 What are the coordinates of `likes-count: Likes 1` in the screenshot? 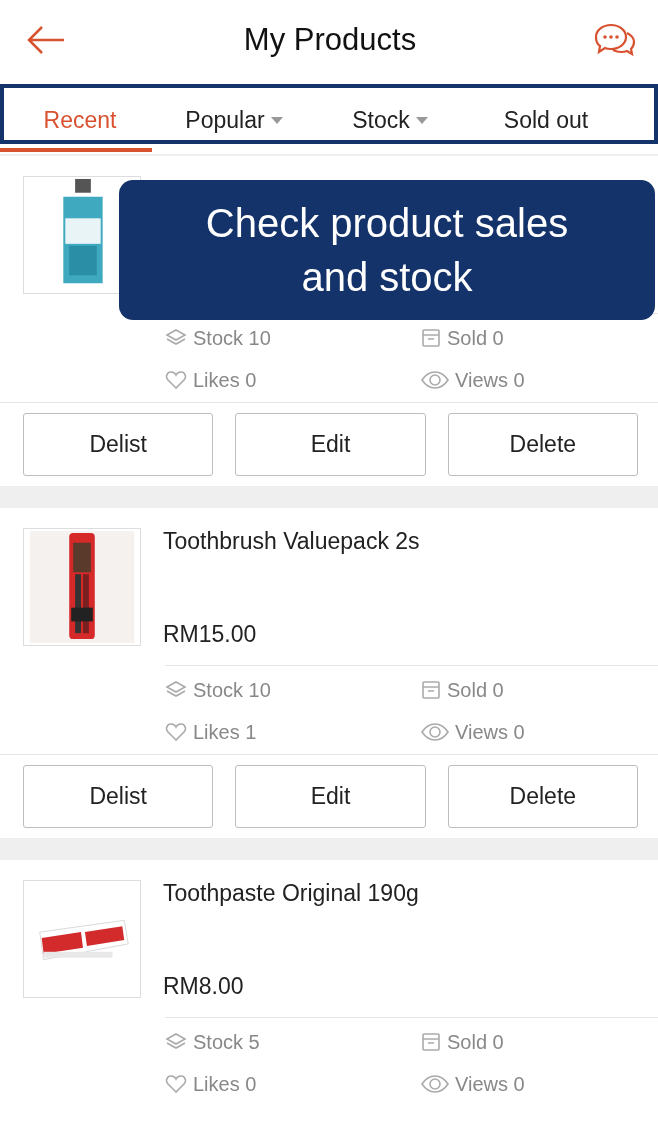 It's located at (225, 732).